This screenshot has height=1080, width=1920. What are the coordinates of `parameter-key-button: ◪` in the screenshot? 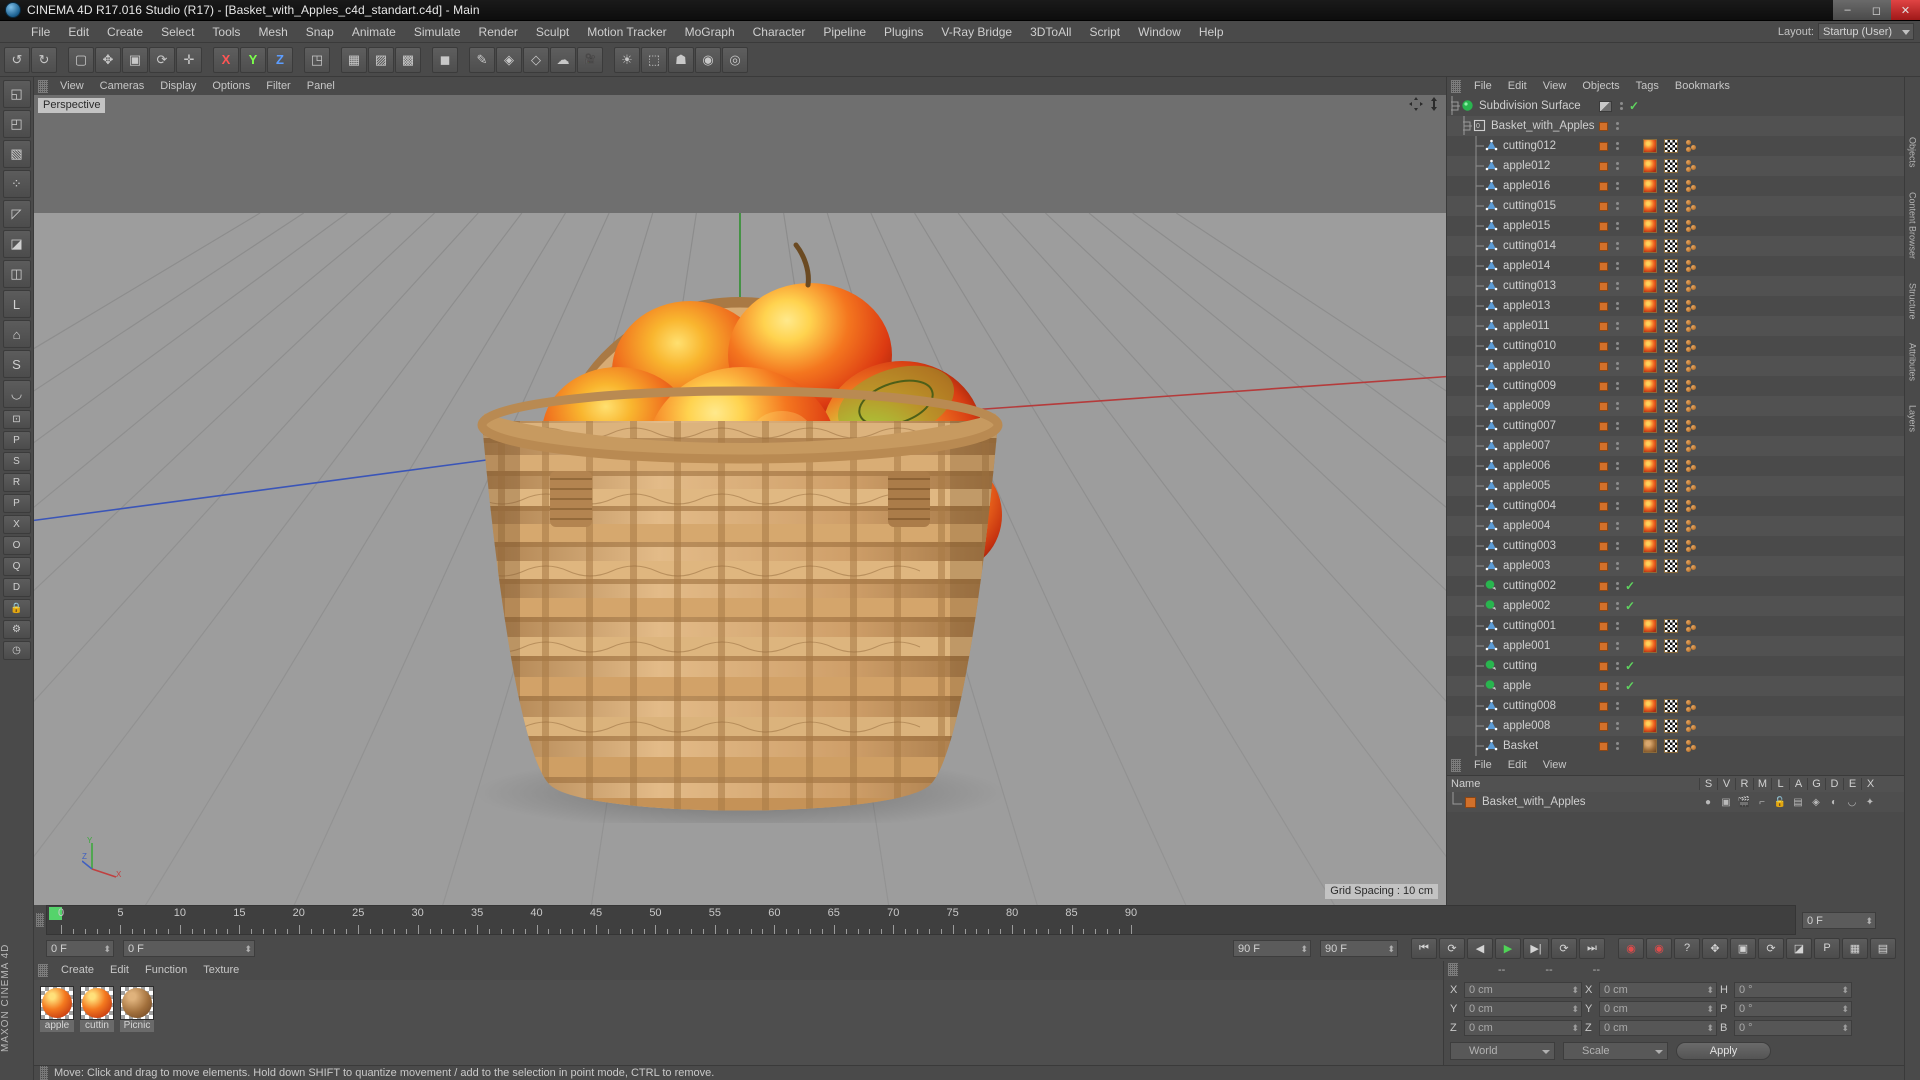 It's located at (1799, 948).